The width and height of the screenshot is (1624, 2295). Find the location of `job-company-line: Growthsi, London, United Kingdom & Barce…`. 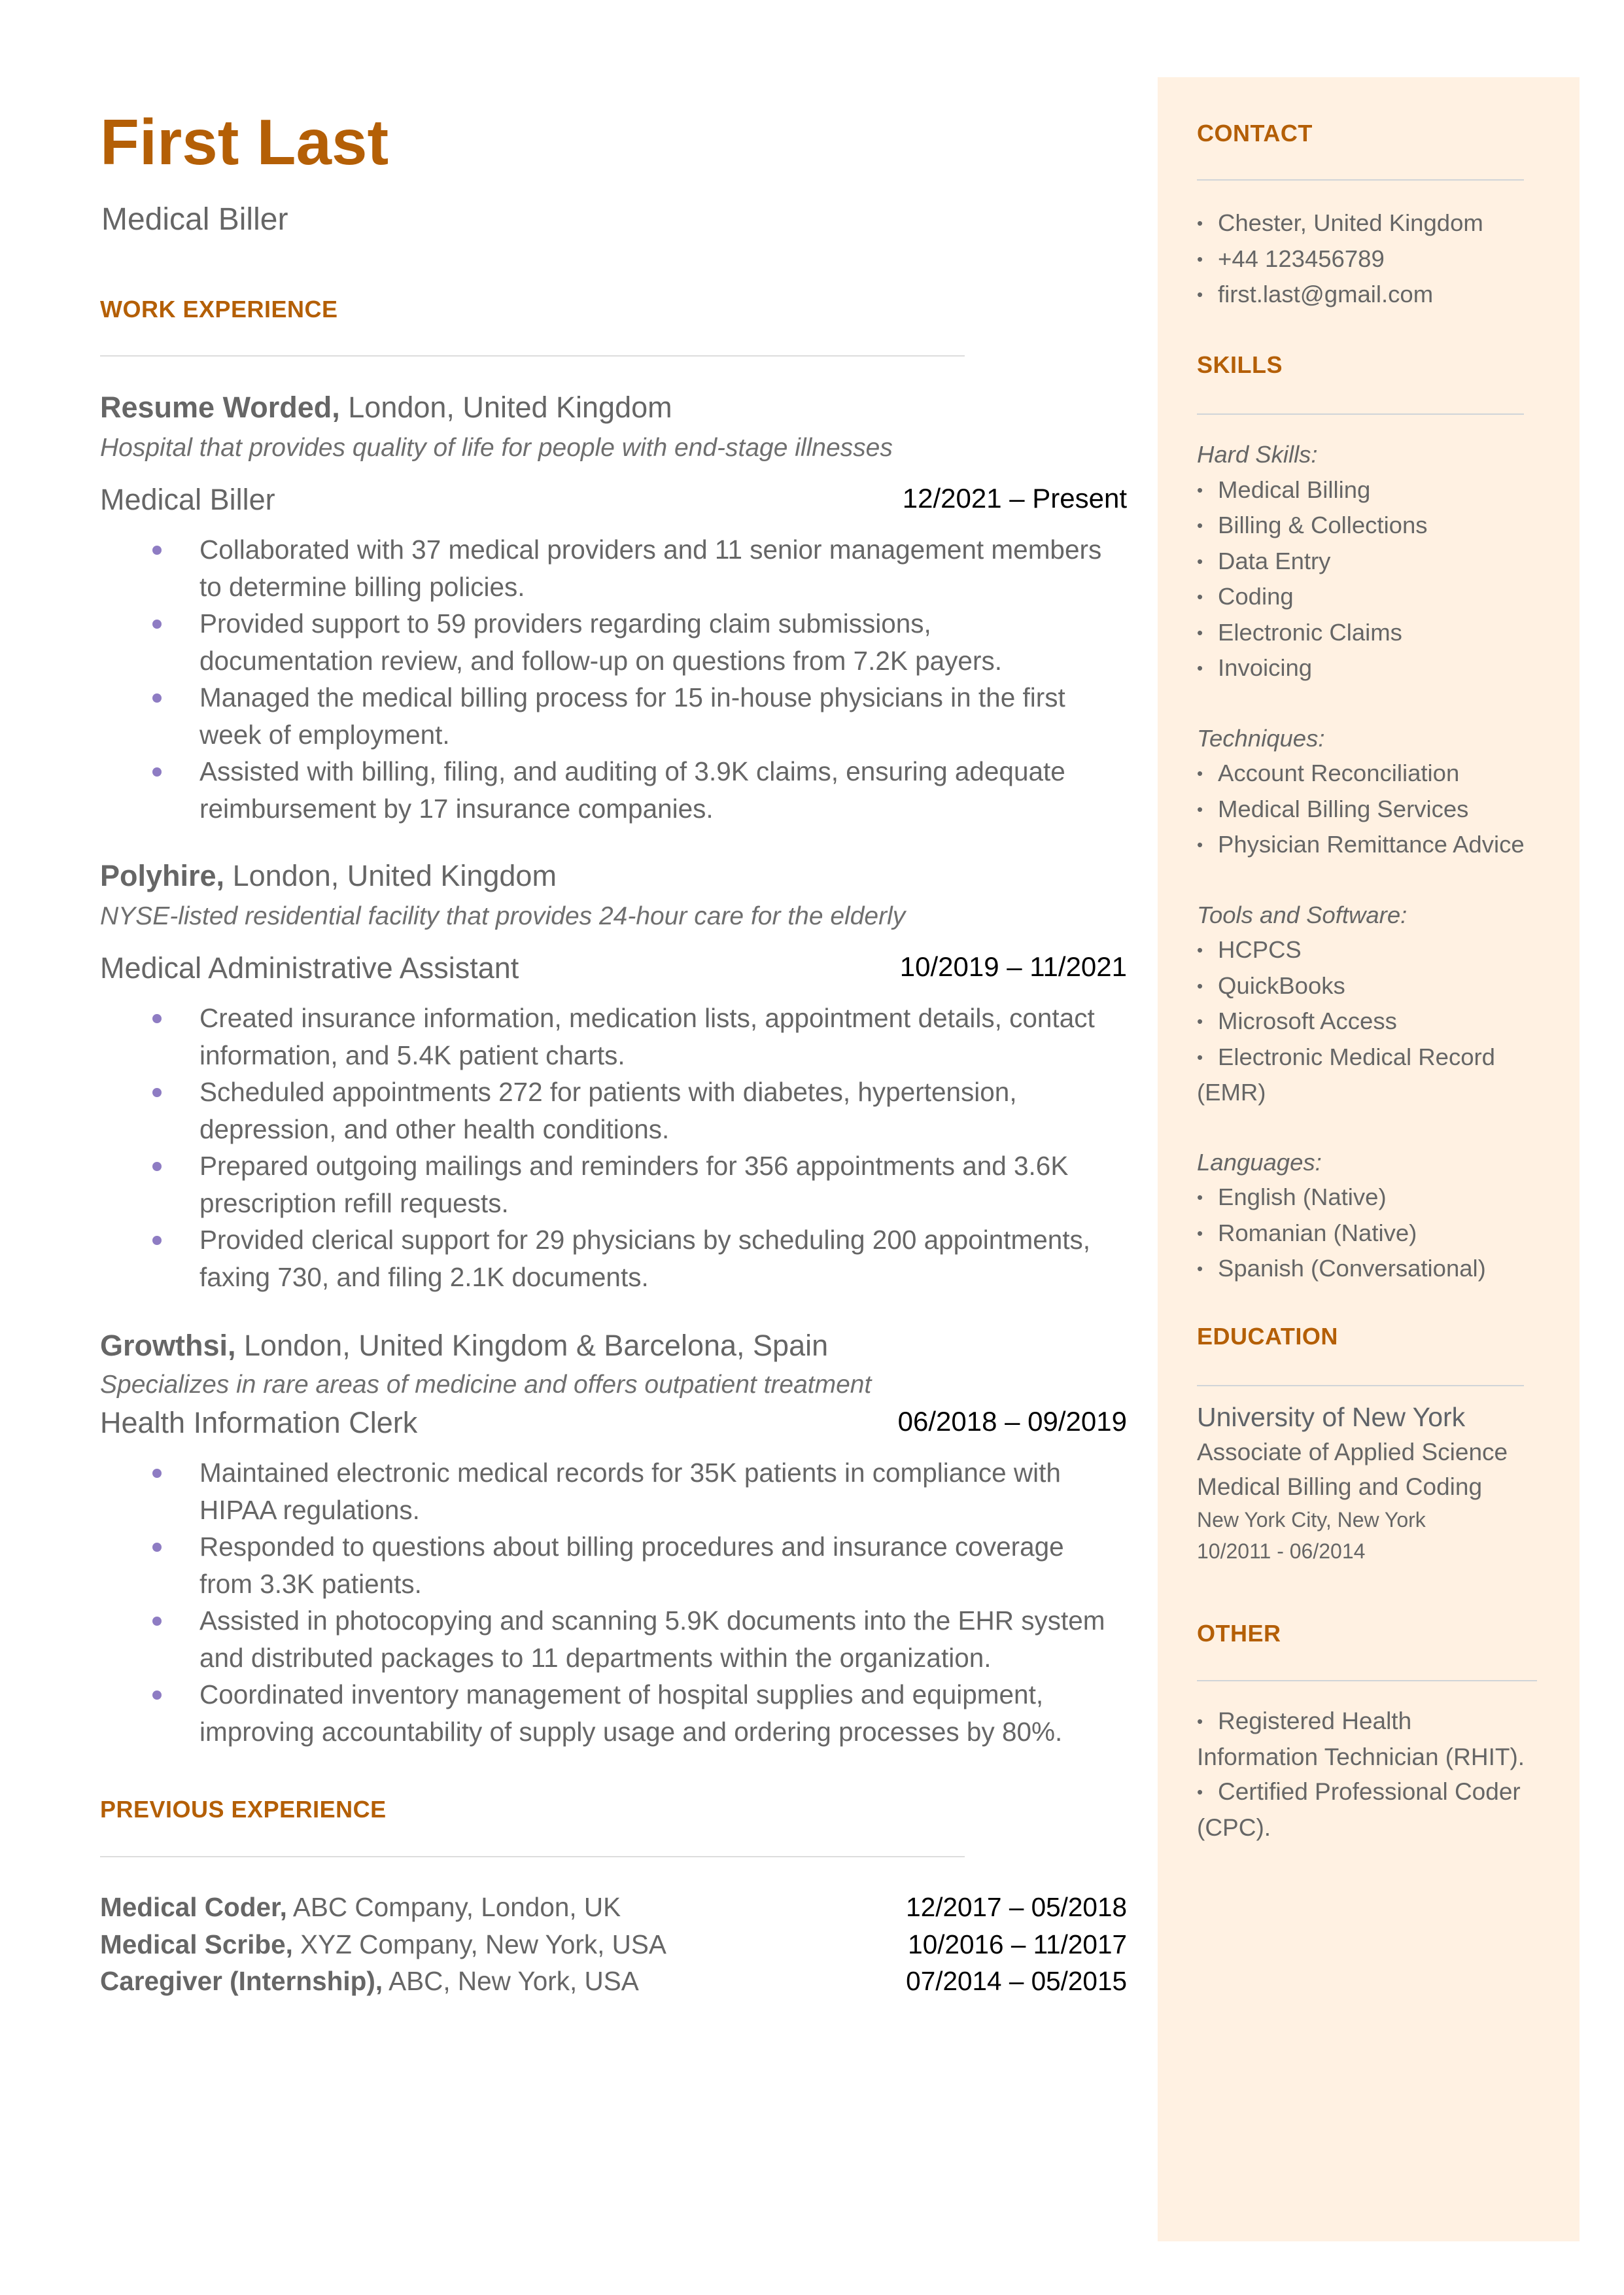

job-company-line: Growthsi, London, United Kingdom & Barce… is located at coordinates (613, 1345).